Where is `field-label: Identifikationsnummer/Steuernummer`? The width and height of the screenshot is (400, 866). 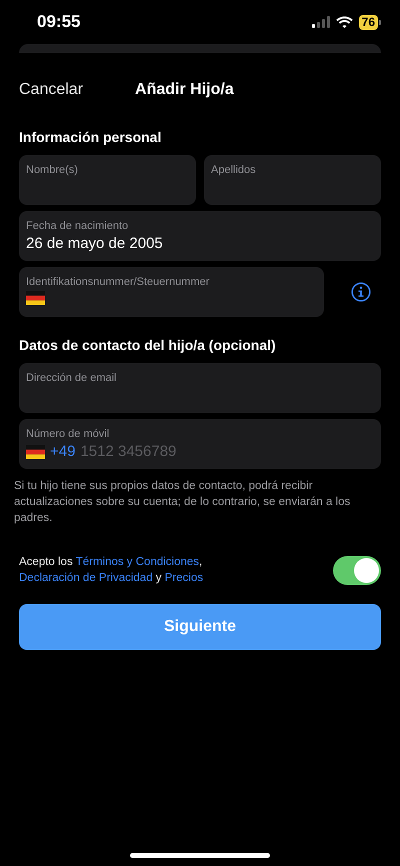
field-label: Identifikationsnummer/Steuernummer is located at coordinates (118, 282).